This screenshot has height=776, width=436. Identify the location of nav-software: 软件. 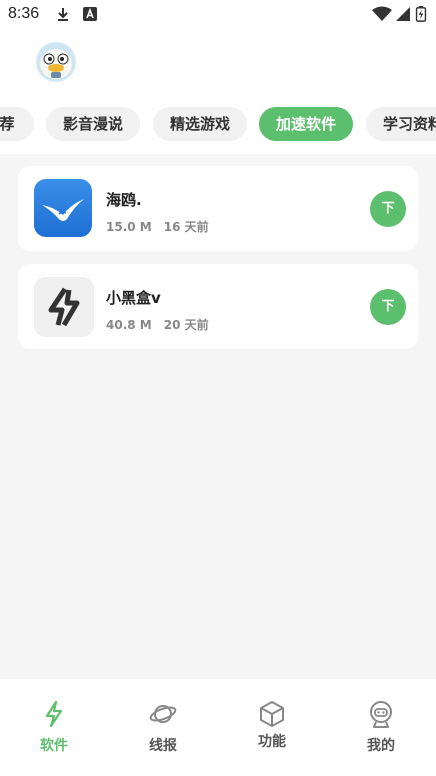
(54, 729).